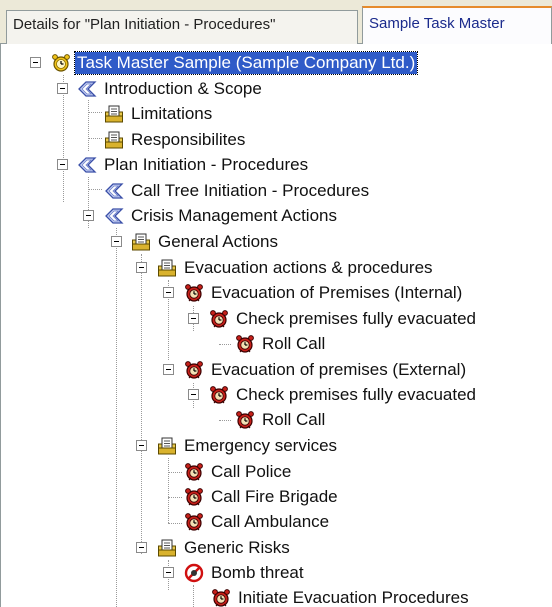 The width and height of the screenshot is (552, 607). I want to click on tree-node-check-external: Check premises fully evacuated, so click(276, 395).